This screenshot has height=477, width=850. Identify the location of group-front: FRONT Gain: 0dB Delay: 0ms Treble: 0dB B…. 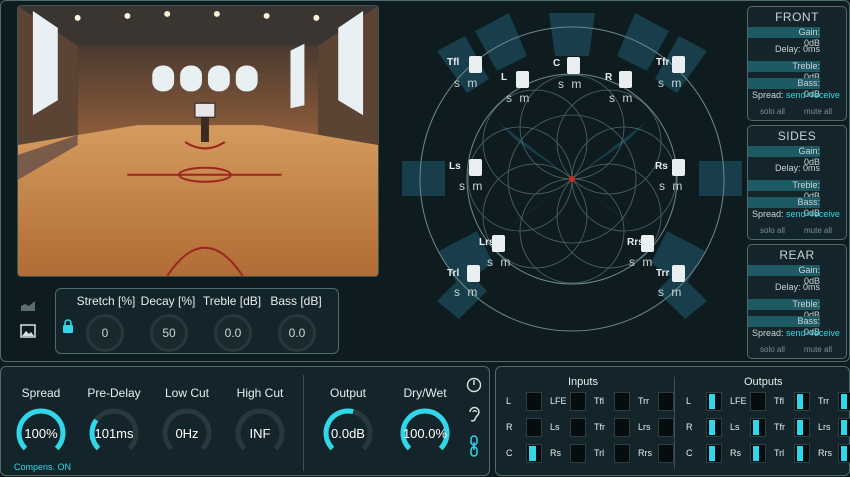
(797, 63).